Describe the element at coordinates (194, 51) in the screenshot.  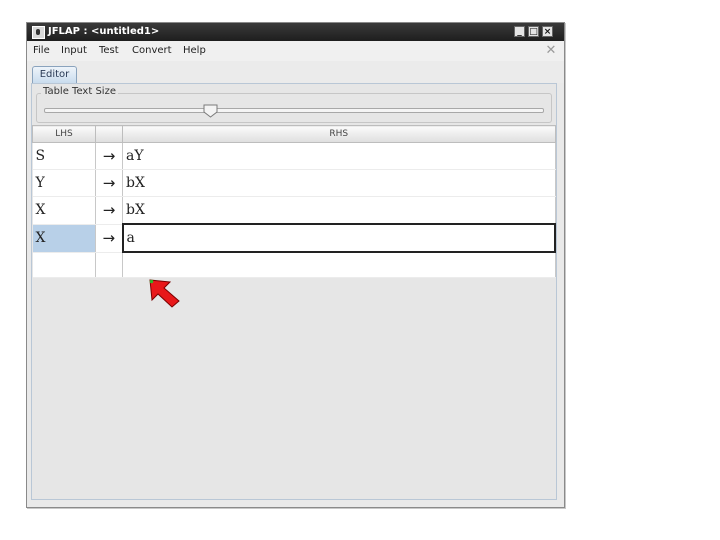
I see `menu-help: Help` at that location.